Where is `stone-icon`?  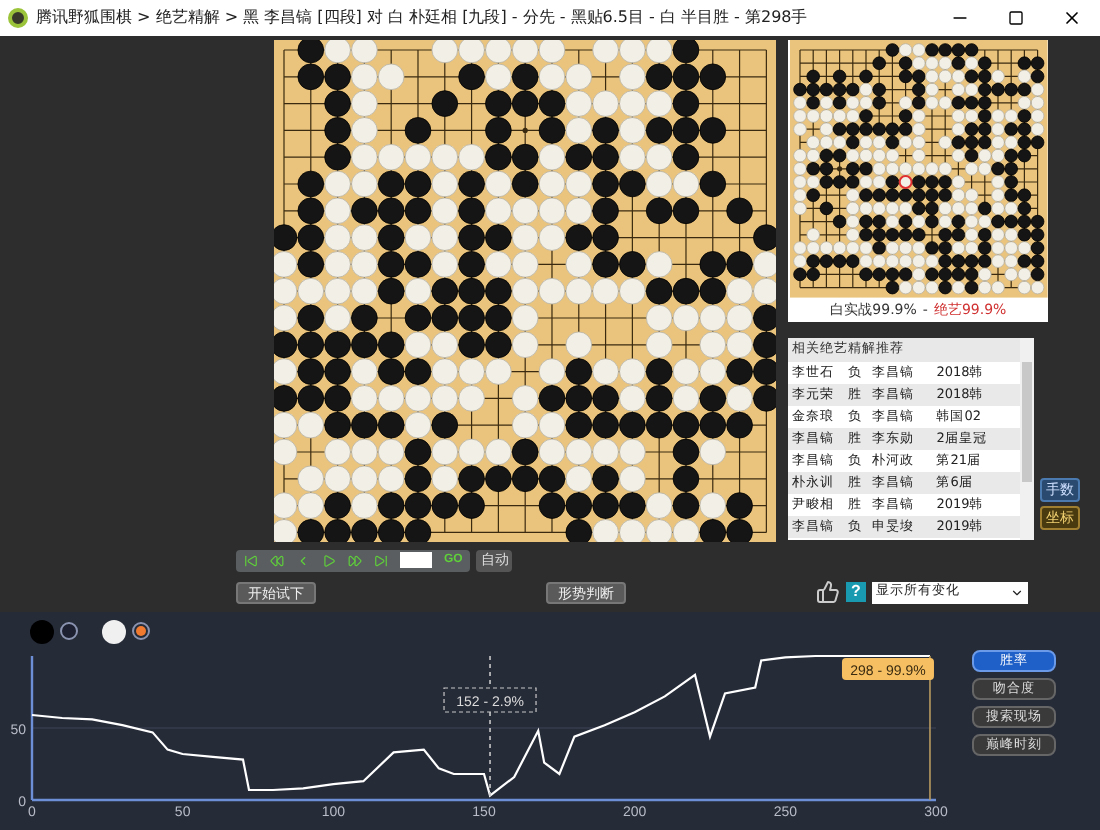
stone-icon is located at coordinates (114, 631).